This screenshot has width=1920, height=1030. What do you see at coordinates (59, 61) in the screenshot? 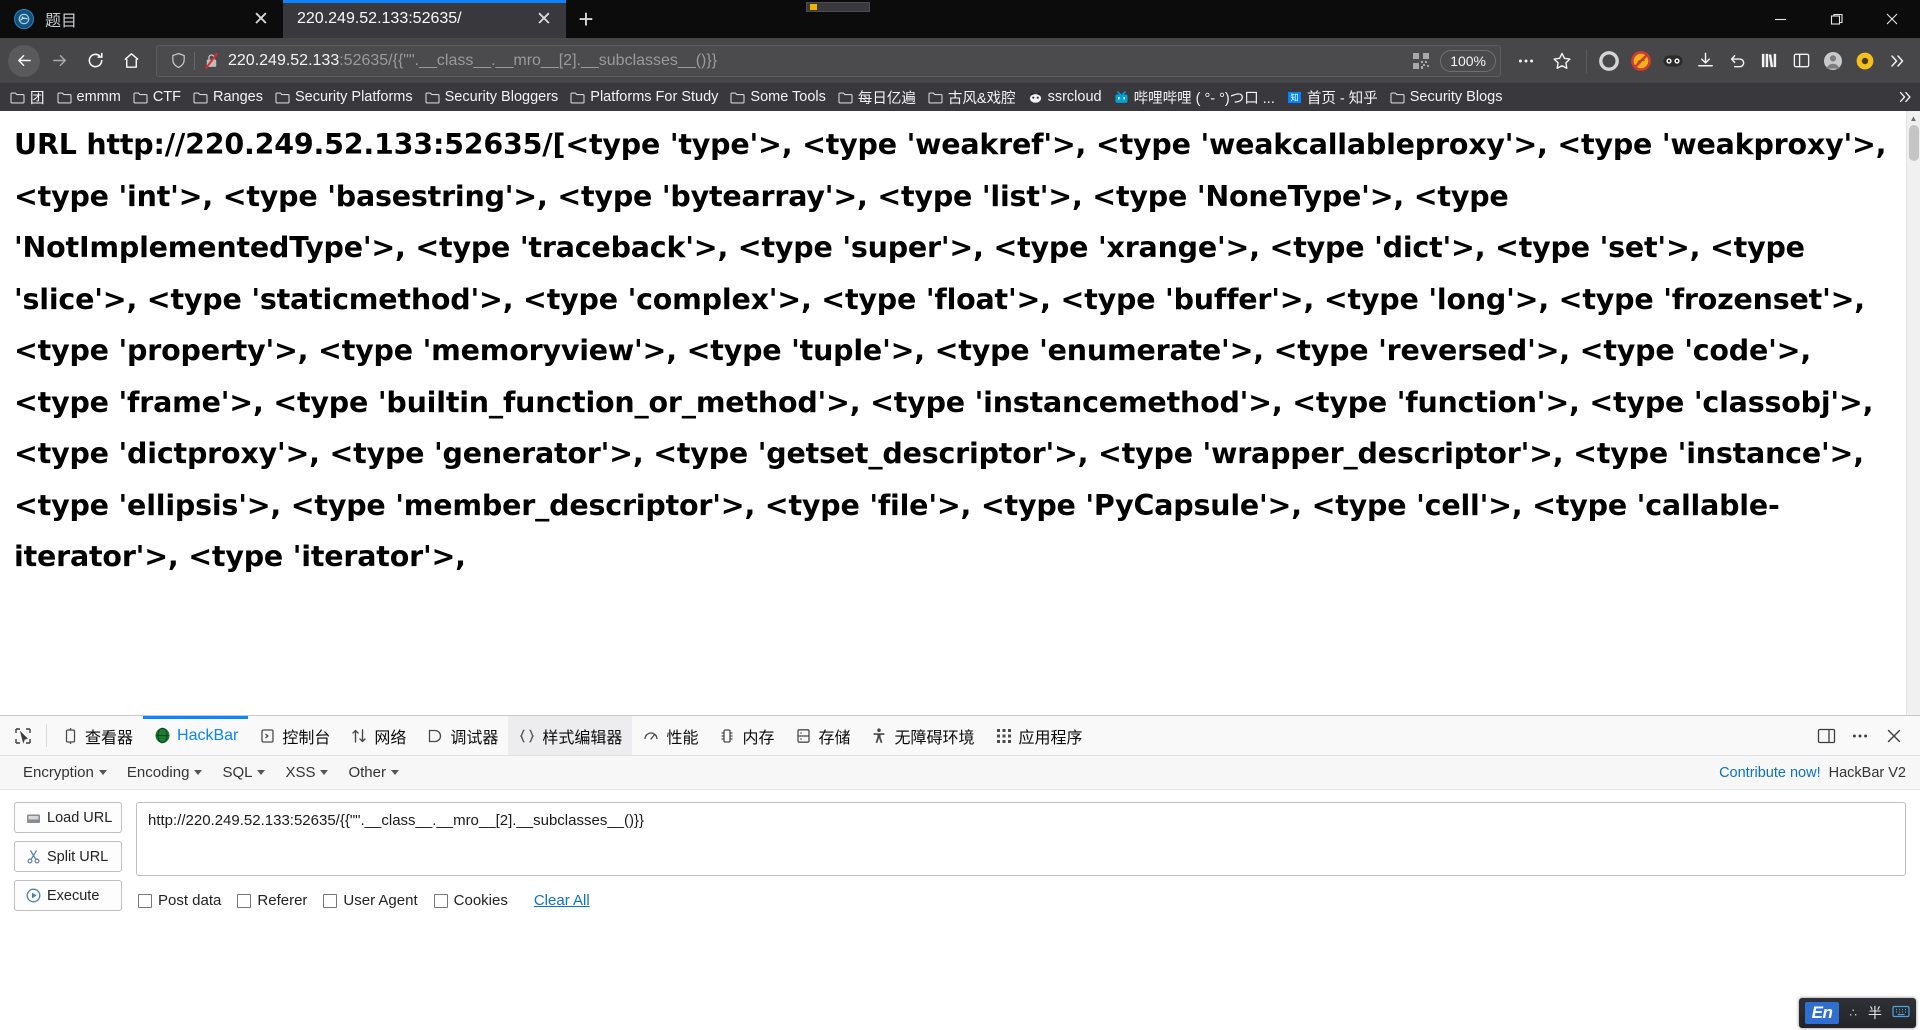
I see `forward-button` at bounding box center [59, 61].